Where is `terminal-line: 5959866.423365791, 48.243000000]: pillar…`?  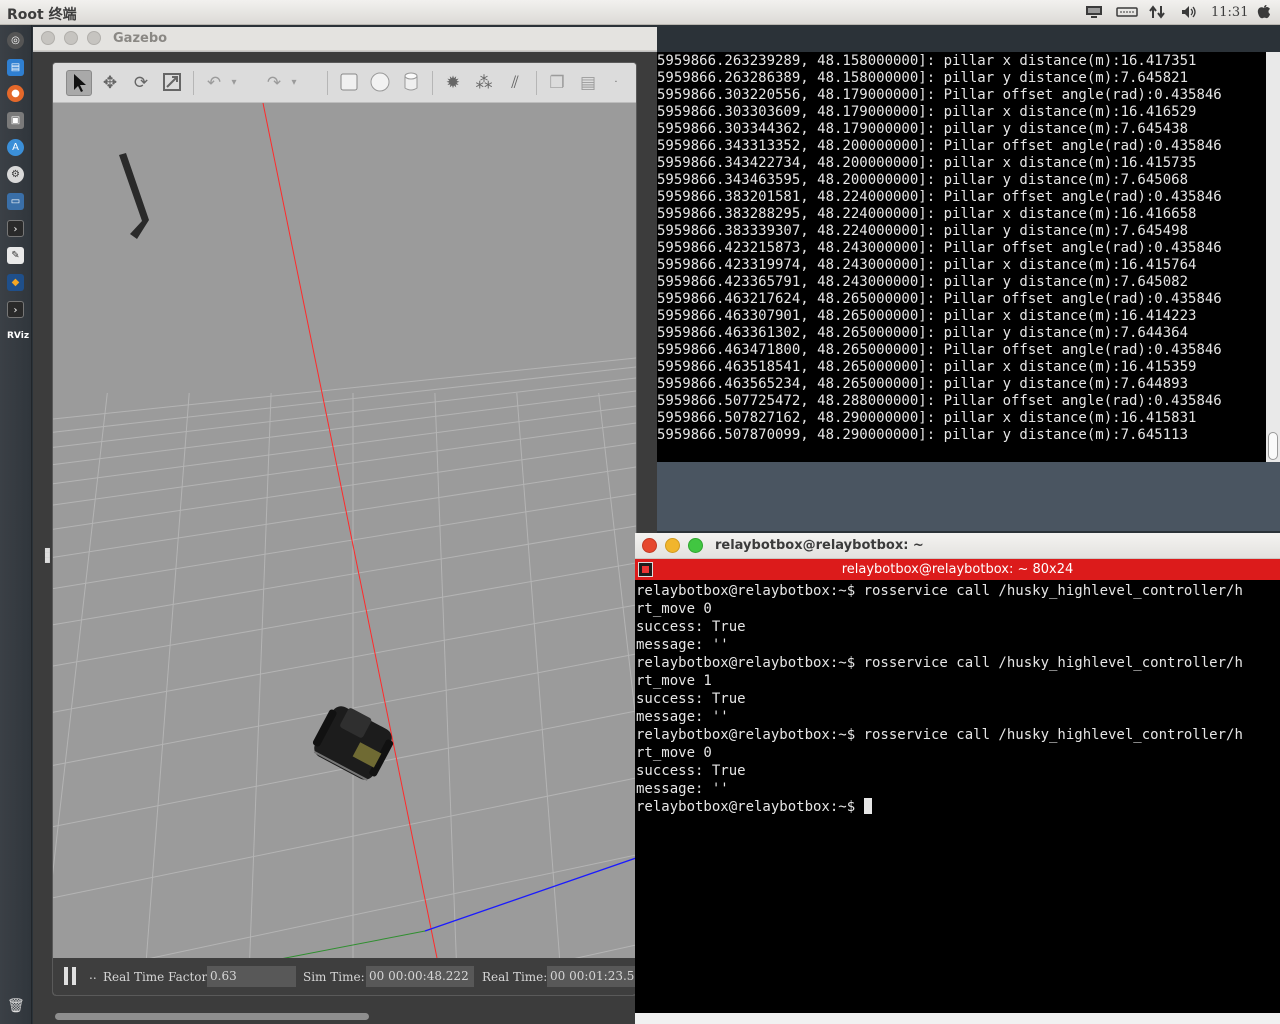 terminal-line: 5959866.423365791, 48.243000000]: pillar… is located at coordinates (923, 282).